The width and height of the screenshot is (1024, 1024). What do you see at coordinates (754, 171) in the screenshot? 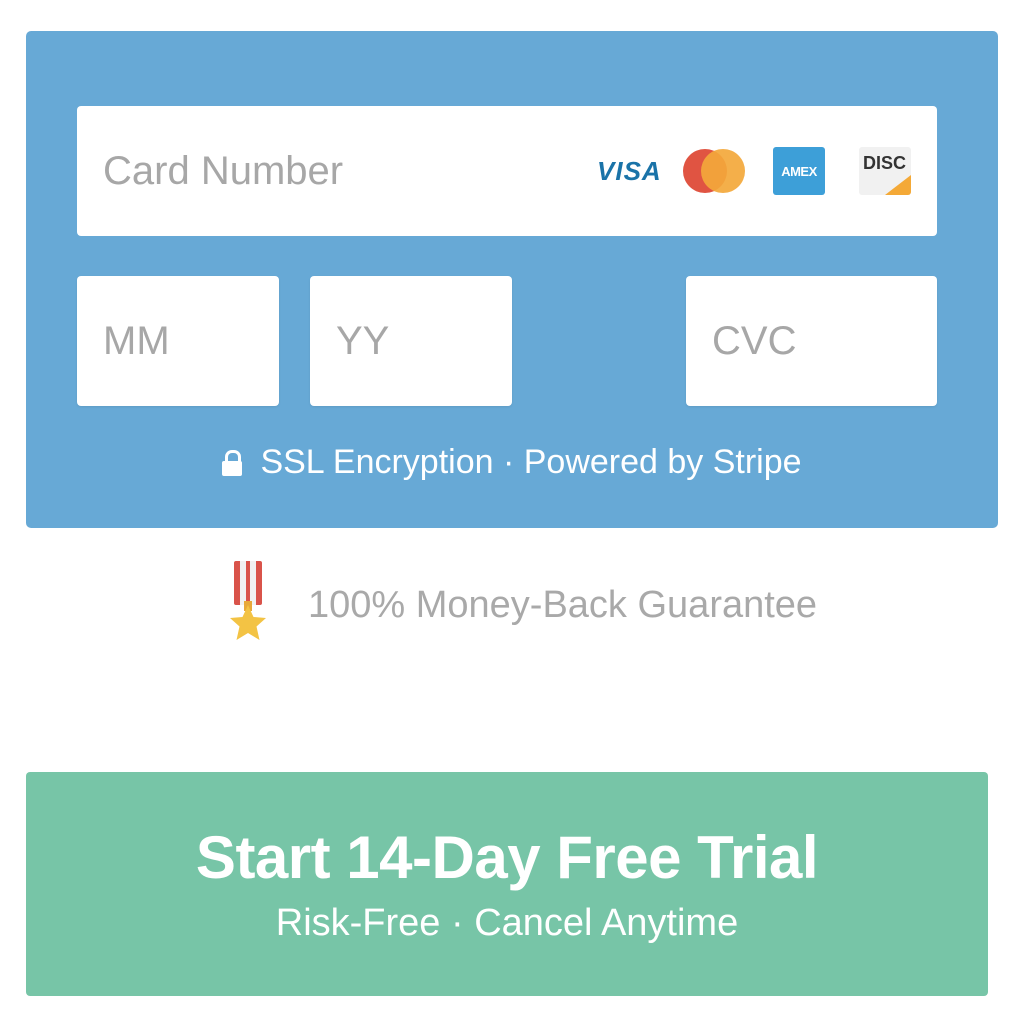
I see `card-brand-logos: VISA AMEX DISC` at bounding box center [754, 171].